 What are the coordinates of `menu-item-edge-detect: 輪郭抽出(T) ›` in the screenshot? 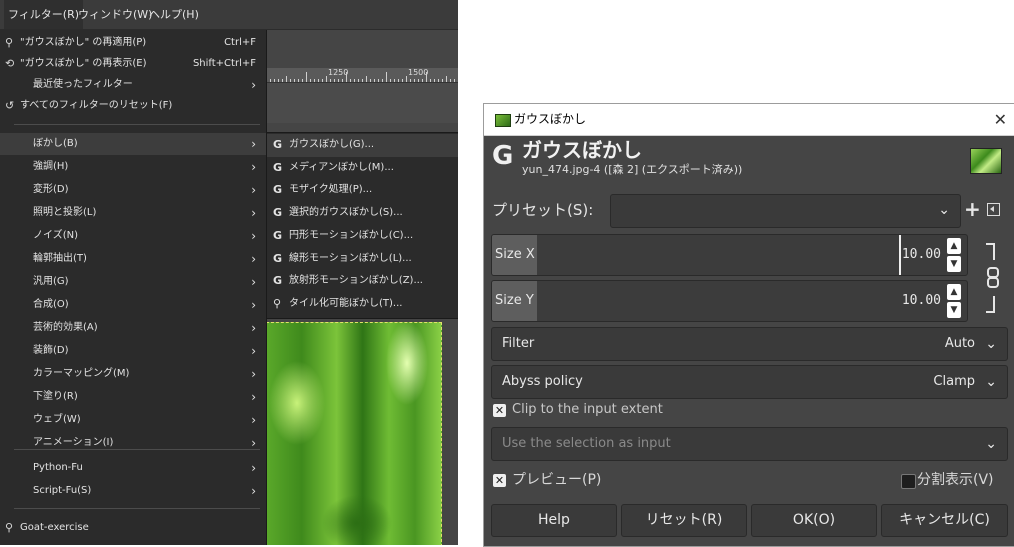 It's located at (133, 259).